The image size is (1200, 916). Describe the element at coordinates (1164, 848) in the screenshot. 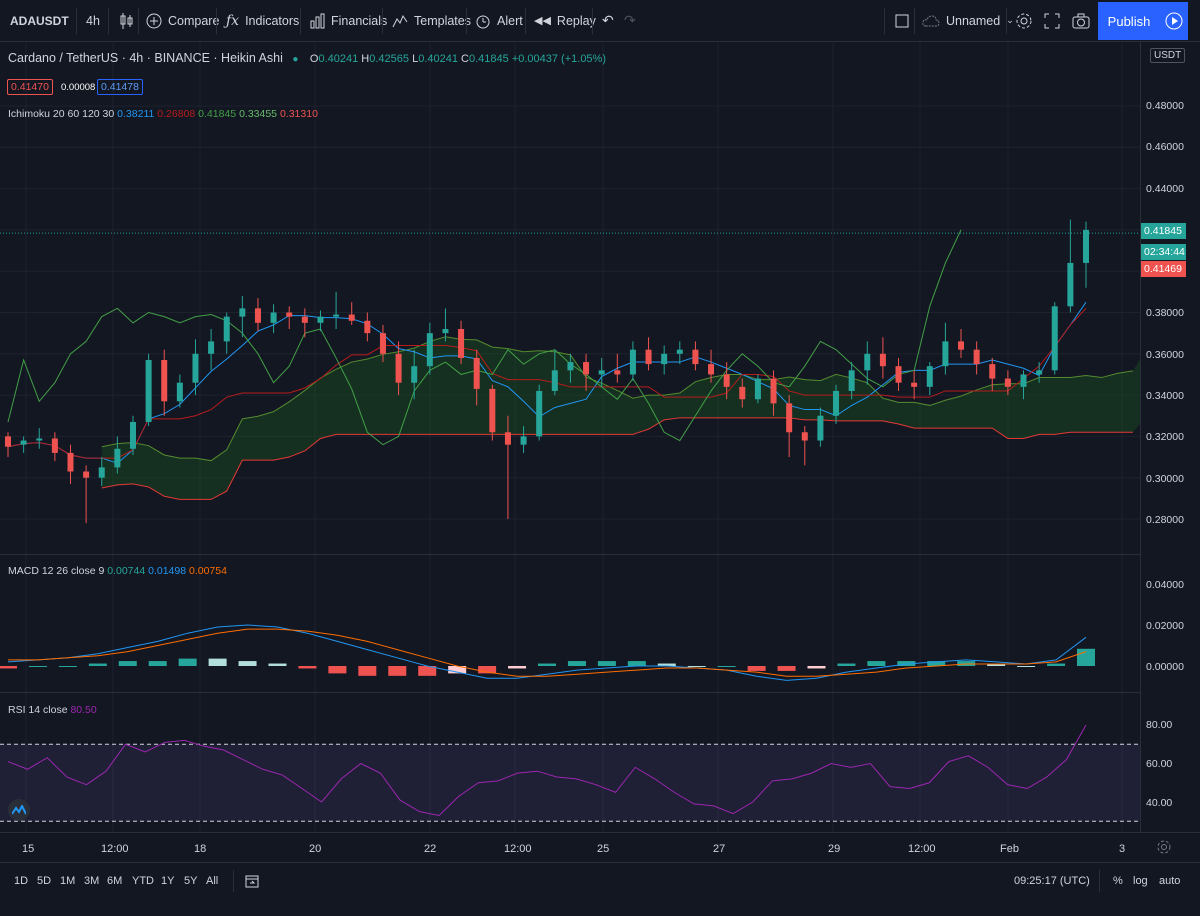

I see `axis-settings-button` at that location.